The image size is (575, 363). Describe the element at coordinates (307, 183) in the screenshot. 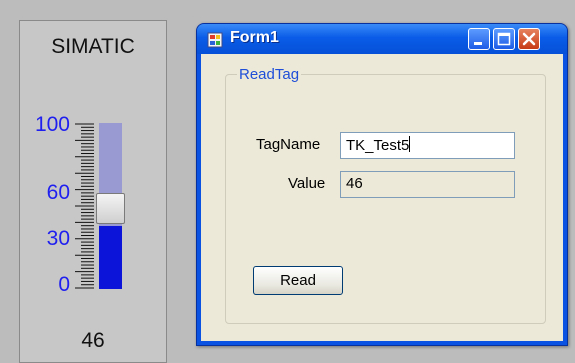

I see `value-label: Value` at that location.